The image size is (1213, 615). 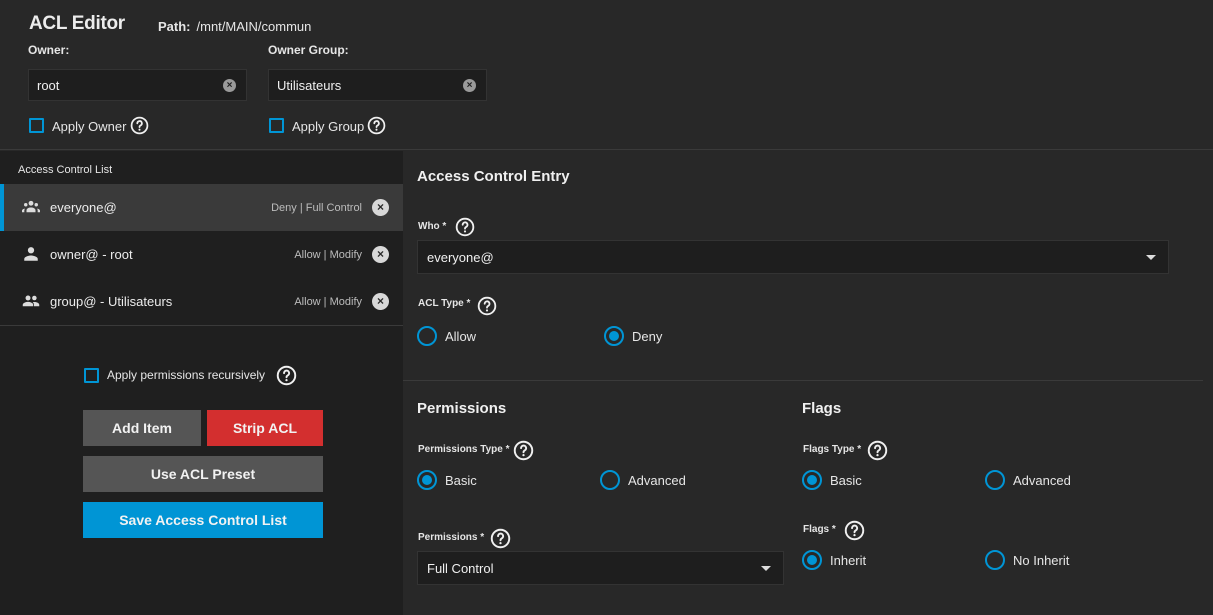 What do you see at coordinates (328, 126) in the screenshot?
I see `apply-group-label: Apply Group` at bounding box center [328, 126].